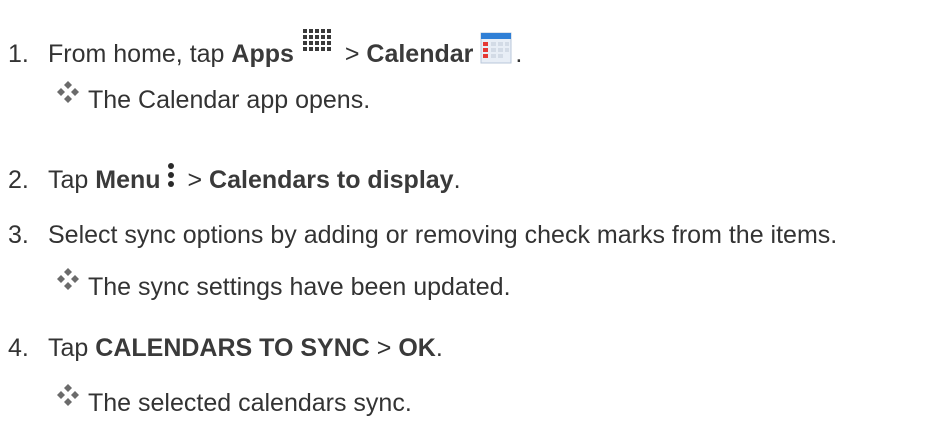 The image size is (935, 428). Describe the element at coordinates (171, 179) in the screenshot. I see `menu-dots-icon` at that location.